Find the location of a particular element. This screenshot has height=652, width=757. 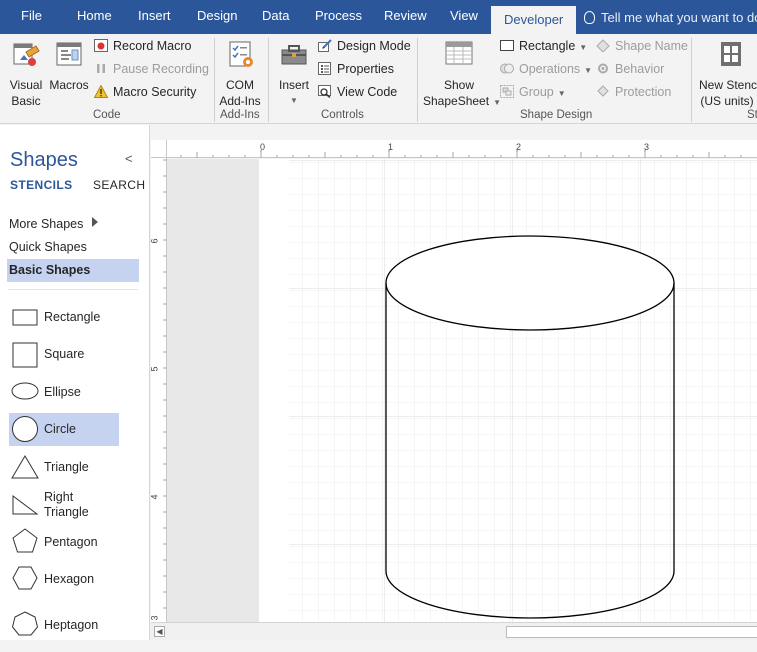

divider is located at coordinates (73, 289).